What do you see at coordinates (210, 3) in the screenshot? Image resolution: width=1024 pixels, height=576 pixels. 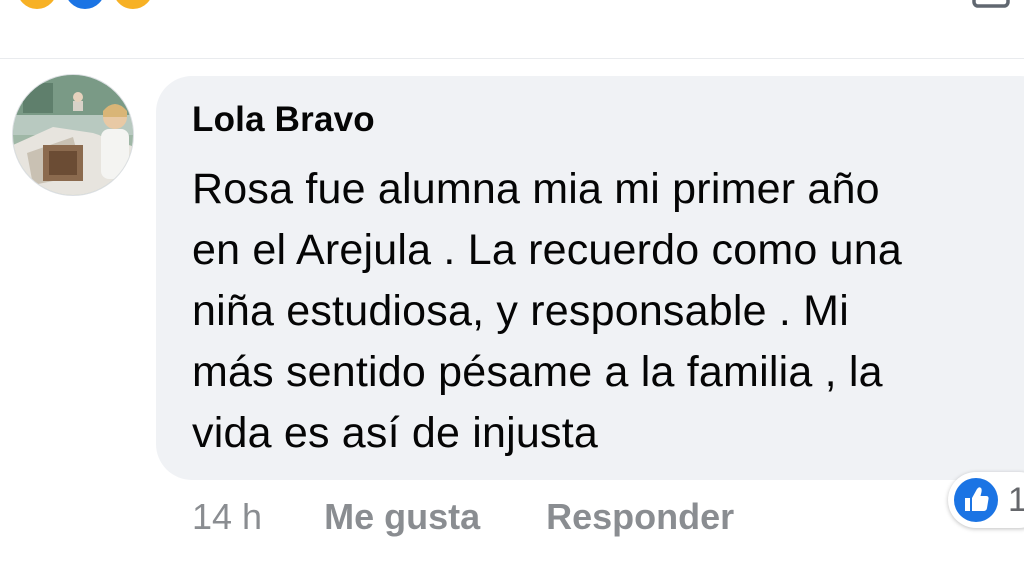 I see `reaction-count: 133` at bounding box center [210, 3].